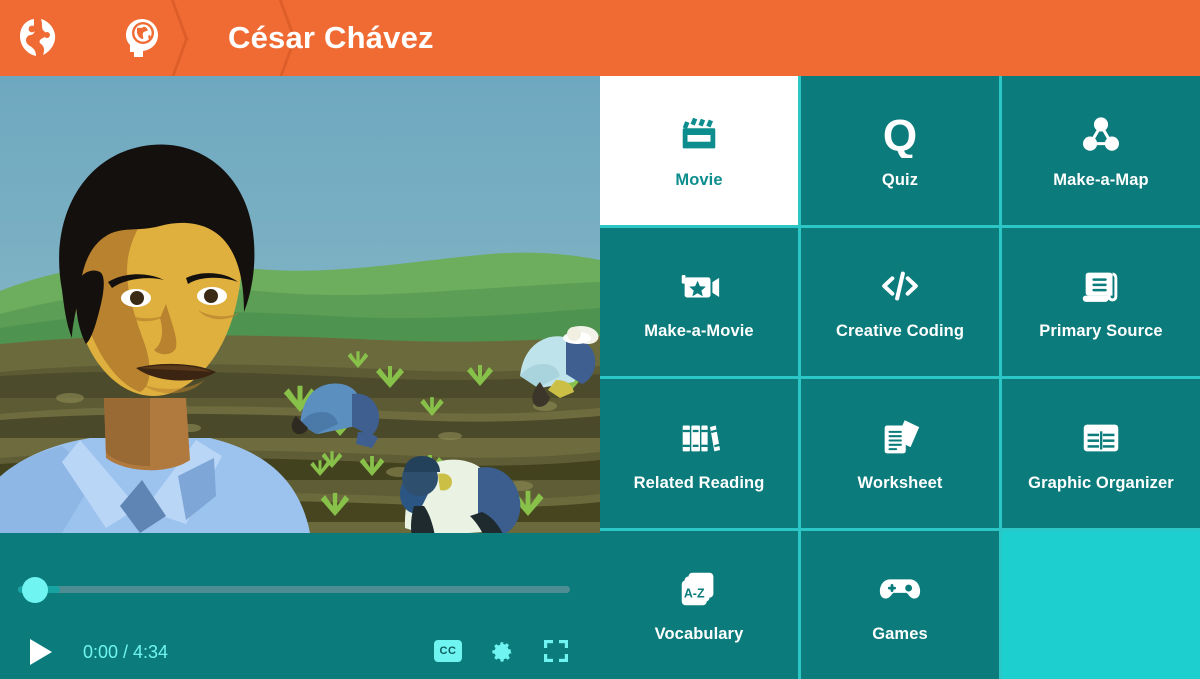 The image size is (1200, 679). Describe the element at coordinates (1101, 438) in the screenshot. I see `table-grid-icon` at that location.